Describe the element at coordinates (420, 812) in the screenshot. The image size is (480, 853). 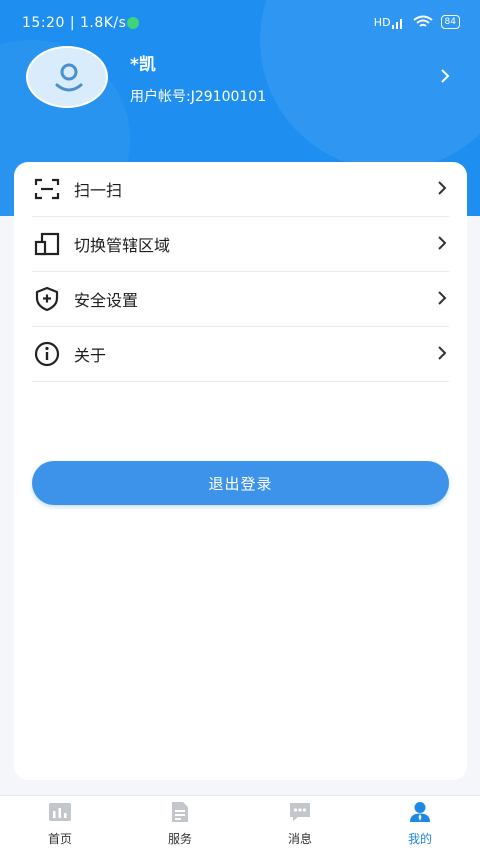
I see `person-icon` at that location.